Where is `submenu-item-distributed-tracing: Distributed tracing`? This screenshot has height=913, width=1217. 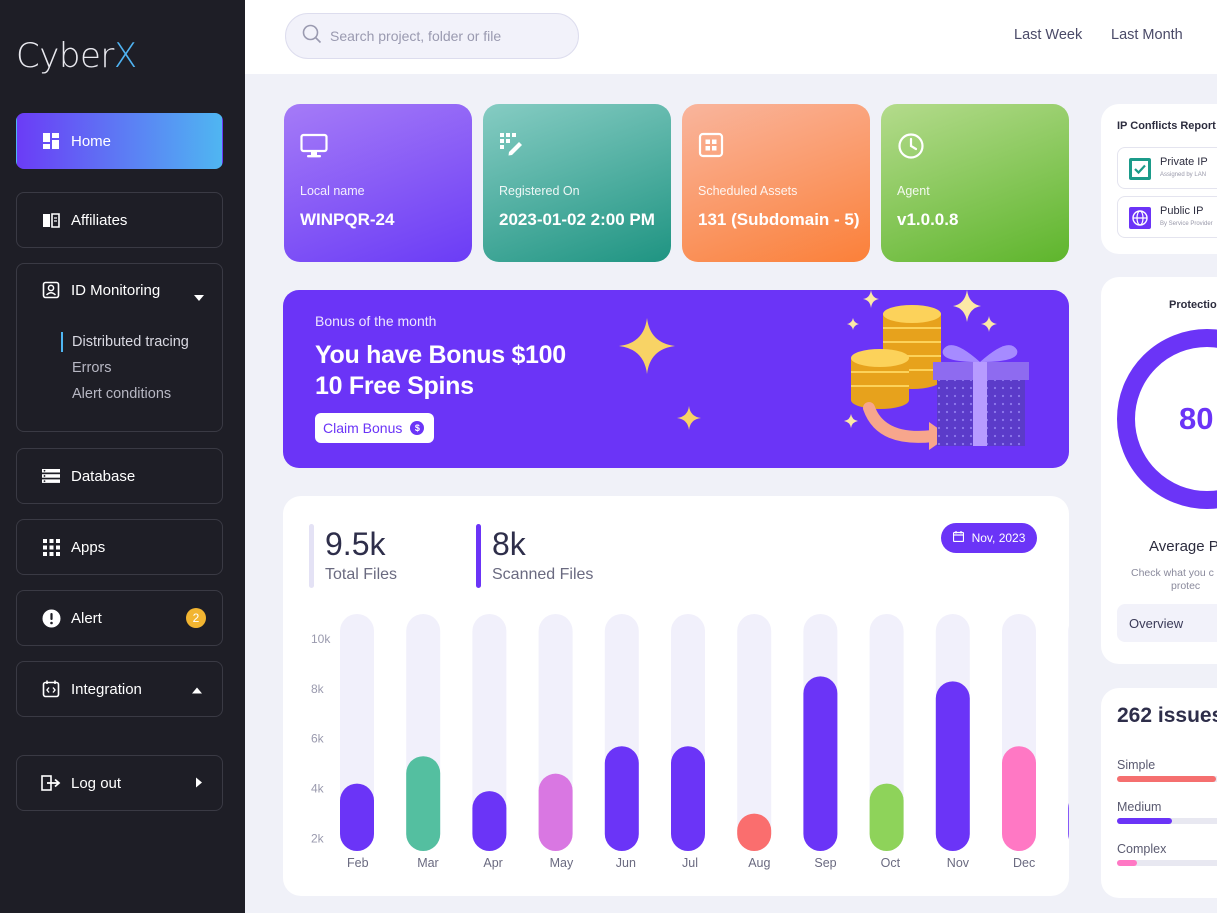
submenu-item-distributed-tracing: Distributed tracing is located at coordinates (125, 342).